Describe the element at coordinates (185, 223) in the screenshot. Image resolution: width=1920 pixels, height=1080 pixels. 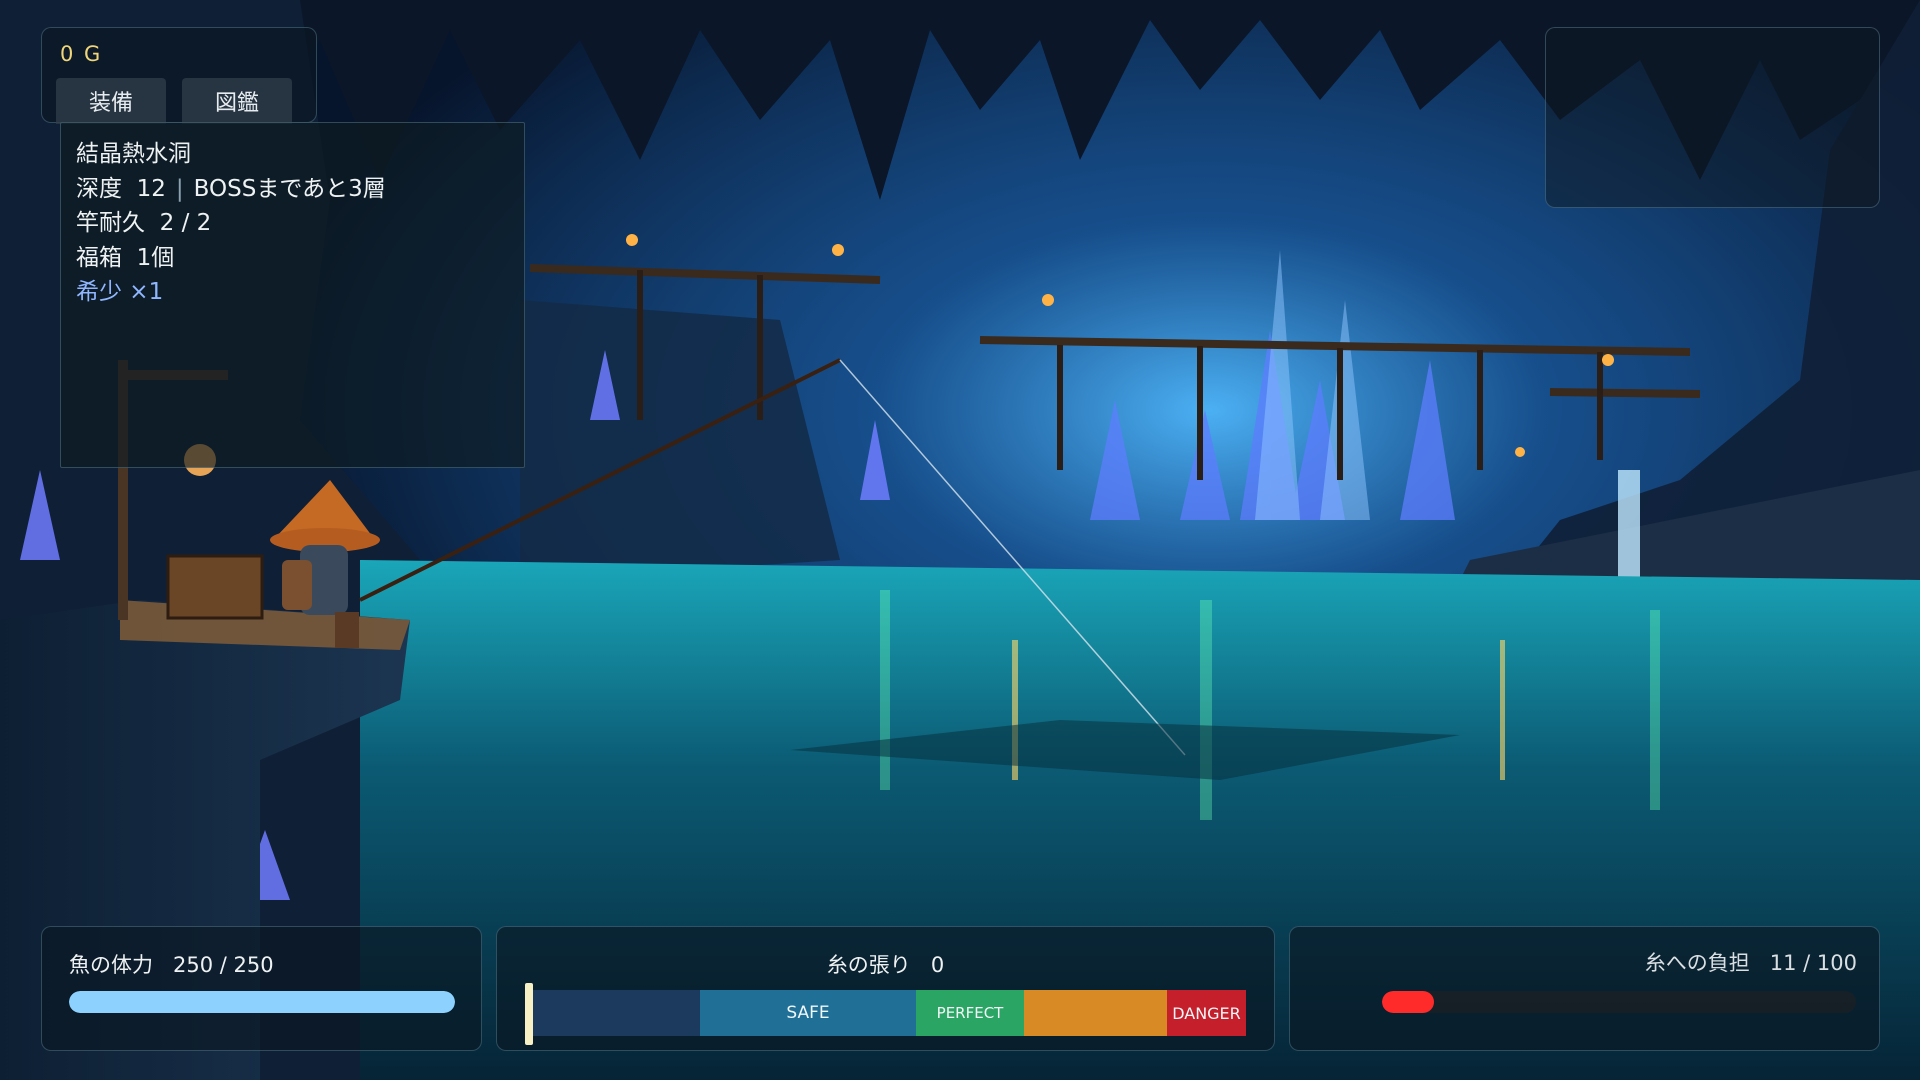
I see `rod-durability-value: 2 / 2` at that location.